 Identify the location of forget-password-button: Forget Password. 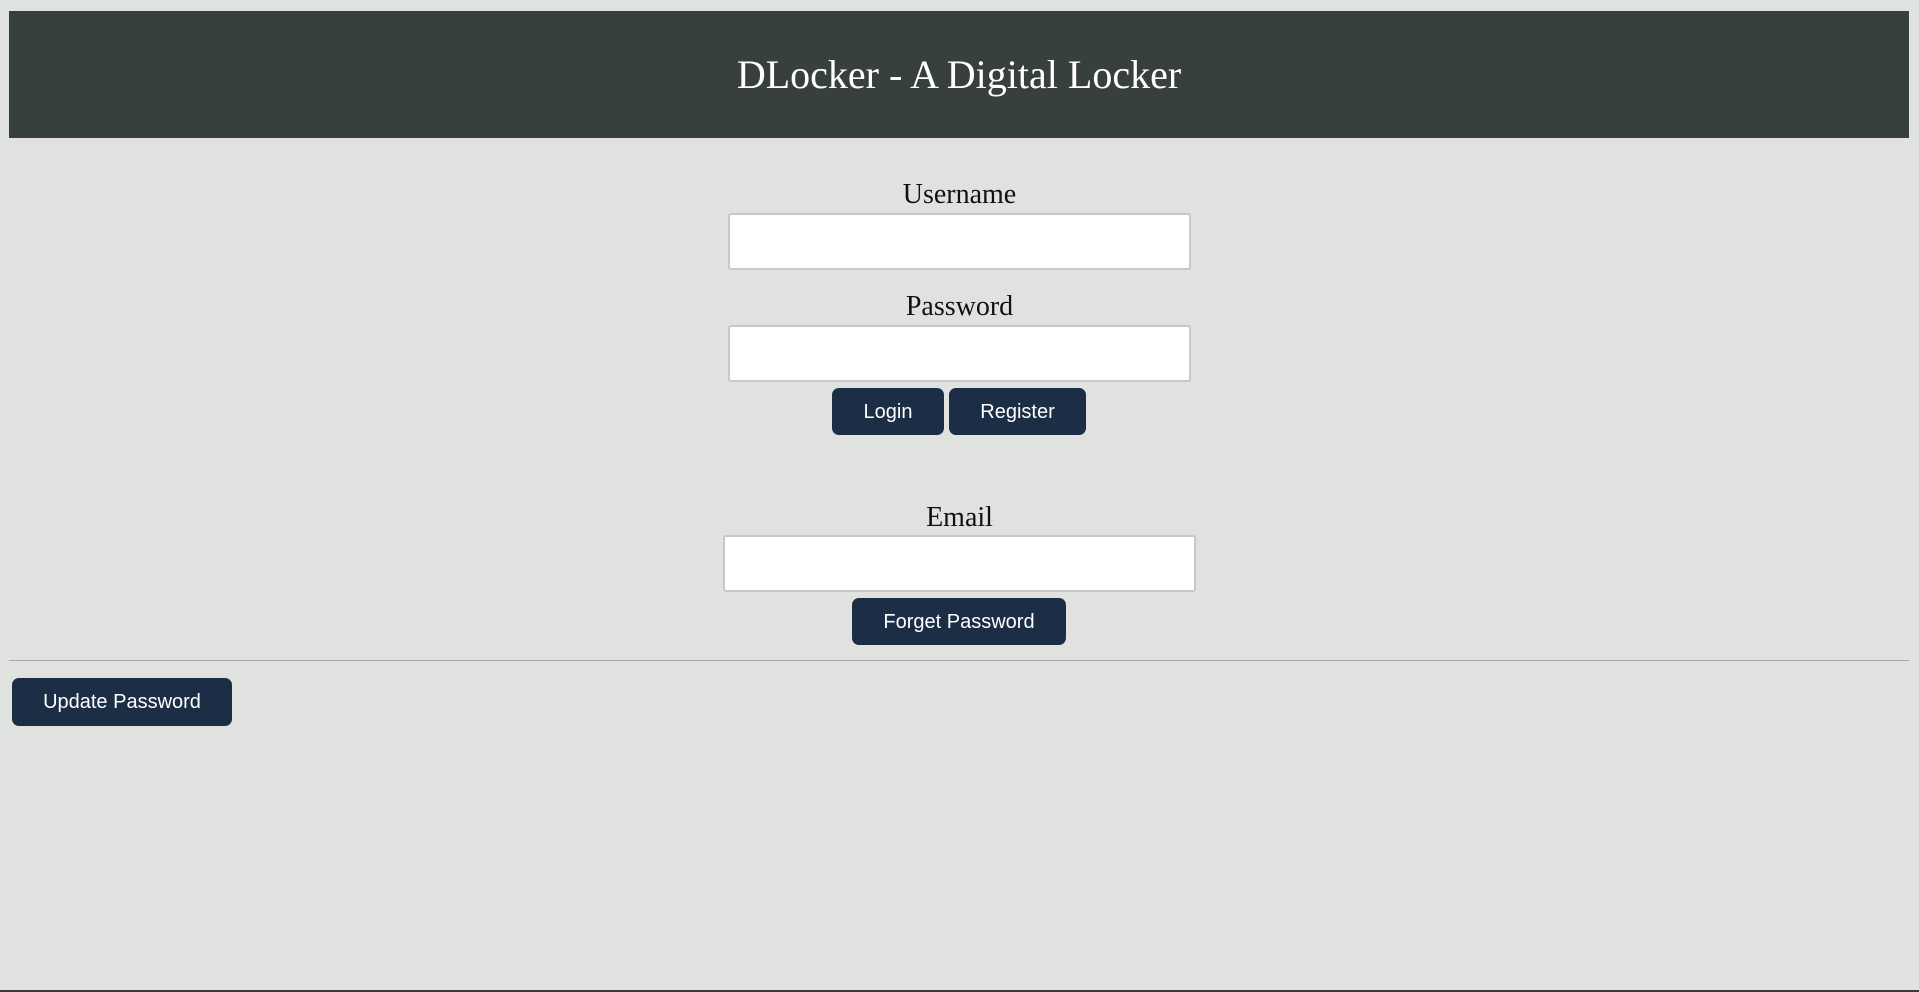
(959, 621).